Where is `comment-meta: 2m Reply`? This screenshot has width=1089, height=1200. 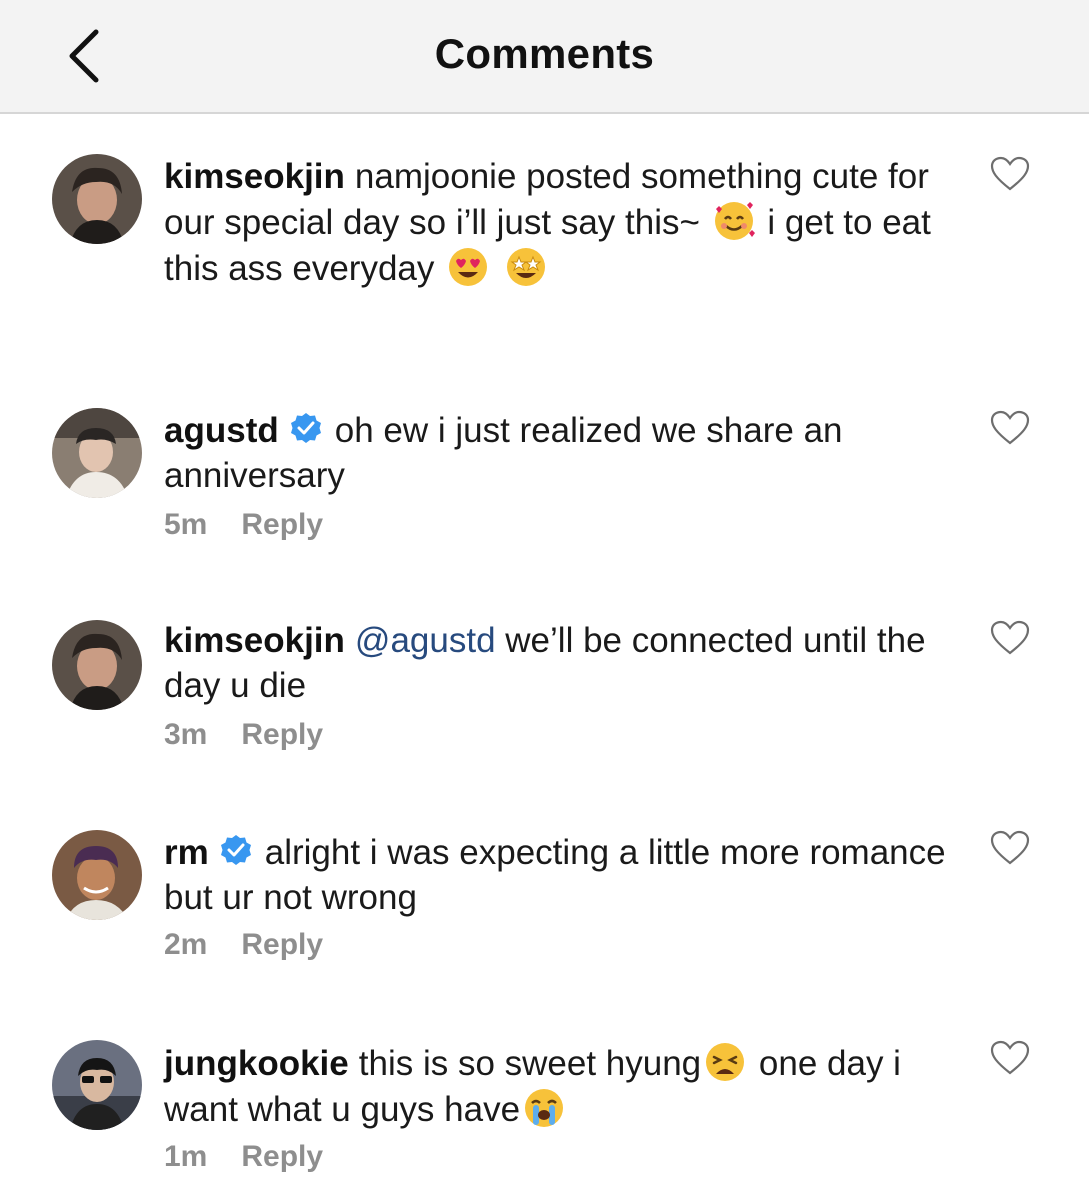 comment-meta: 2m Reply is located at coordinates (243, 945).